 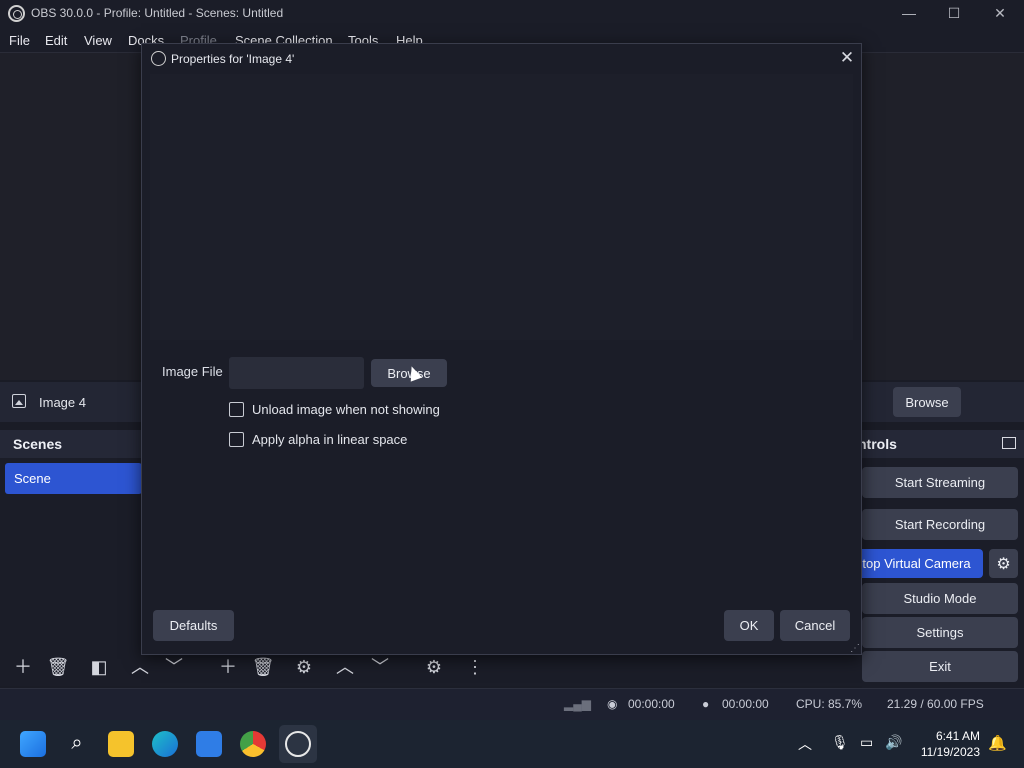 What do you see at coordinates (236, 409) in the screenshot?
I see `unload-image-checkbox` at bounding box center [236, 409].